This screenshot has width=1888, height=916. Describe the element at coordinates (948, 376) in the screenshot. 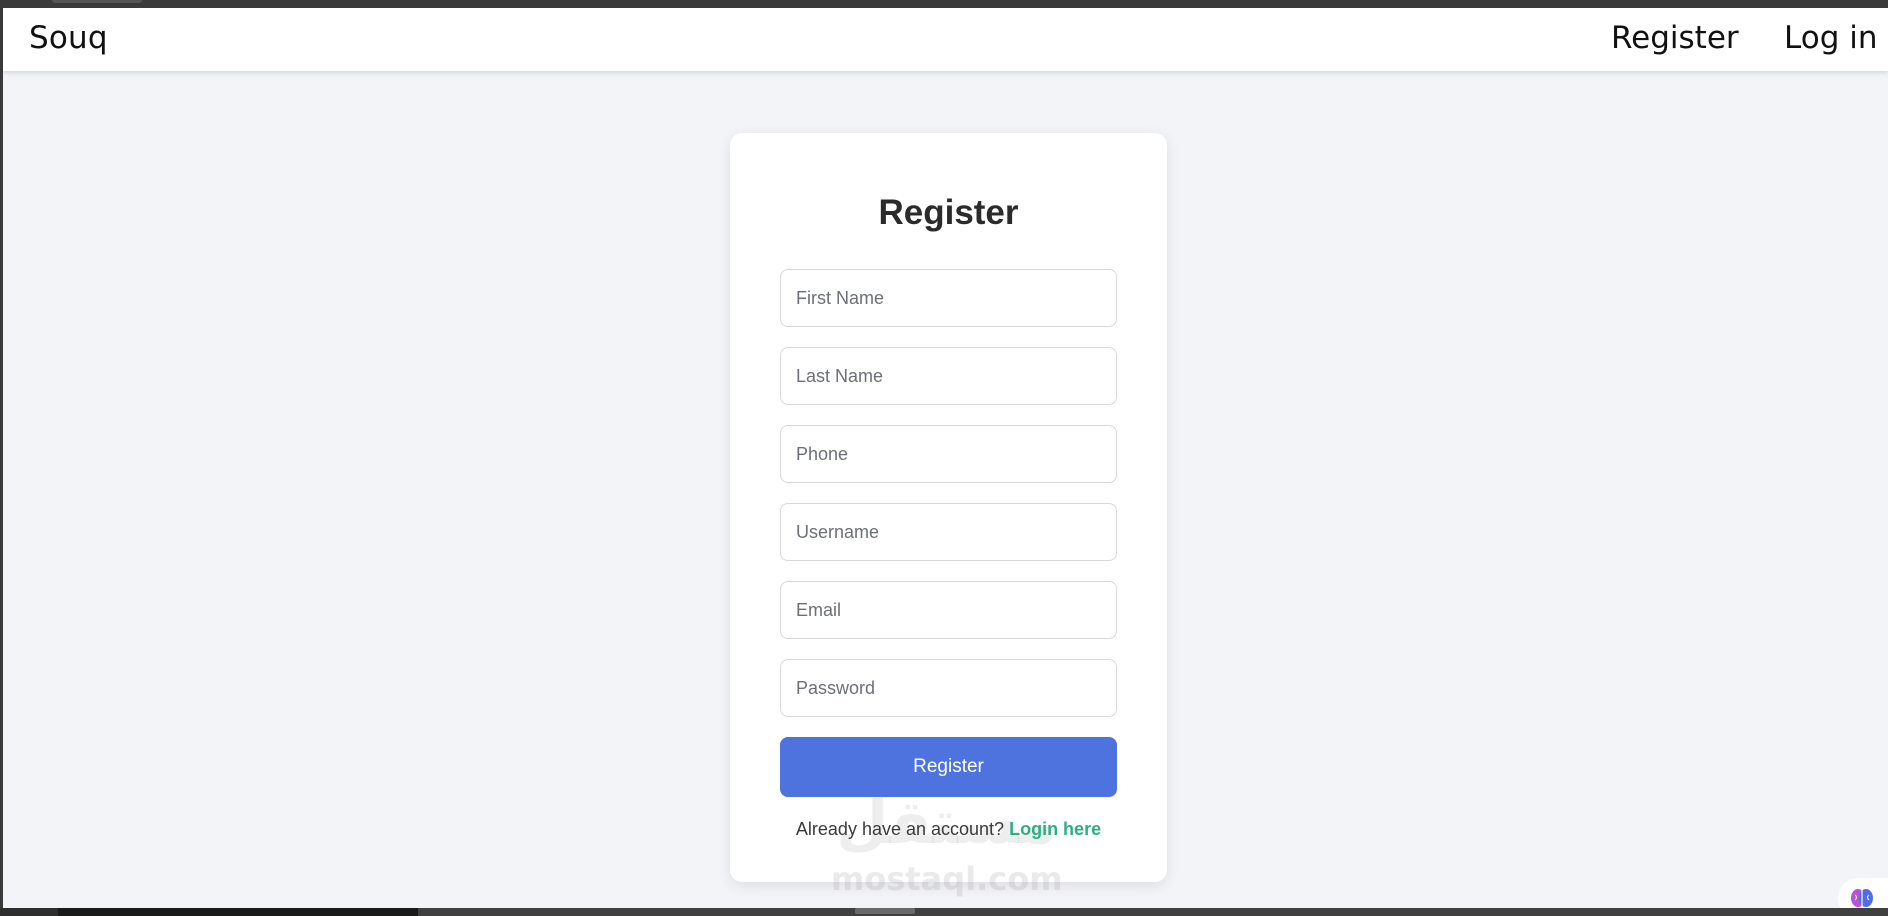

I see `last-name-input` at that location.